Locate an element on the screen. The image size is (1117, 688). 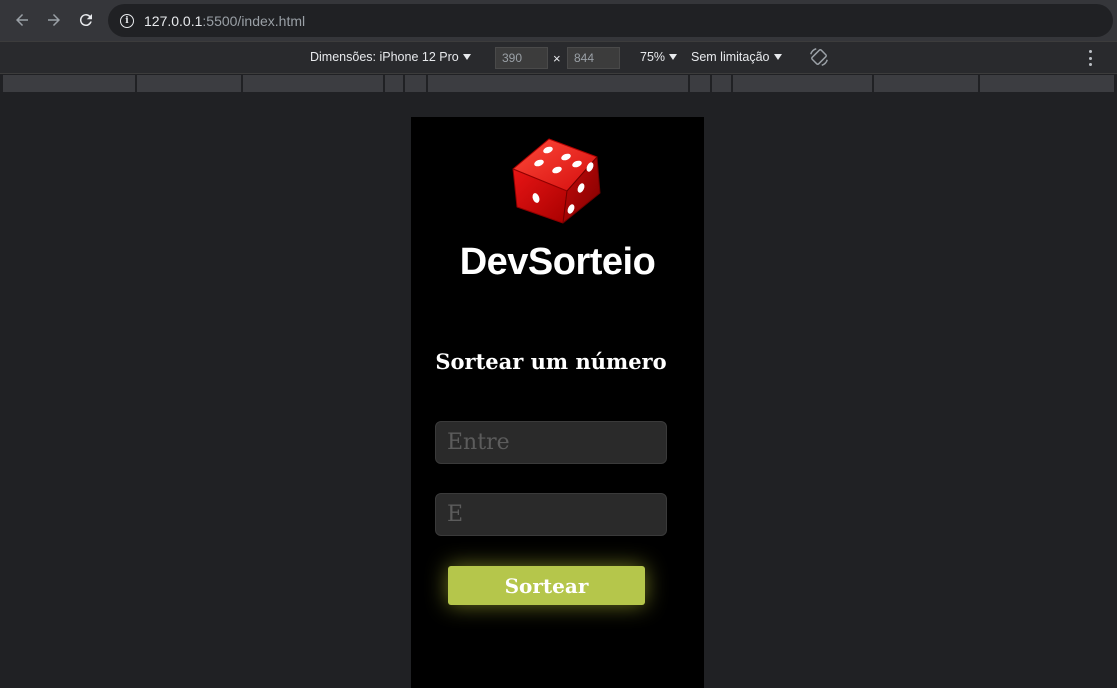
arrow-right-icon is located at coordinates (54, 20).